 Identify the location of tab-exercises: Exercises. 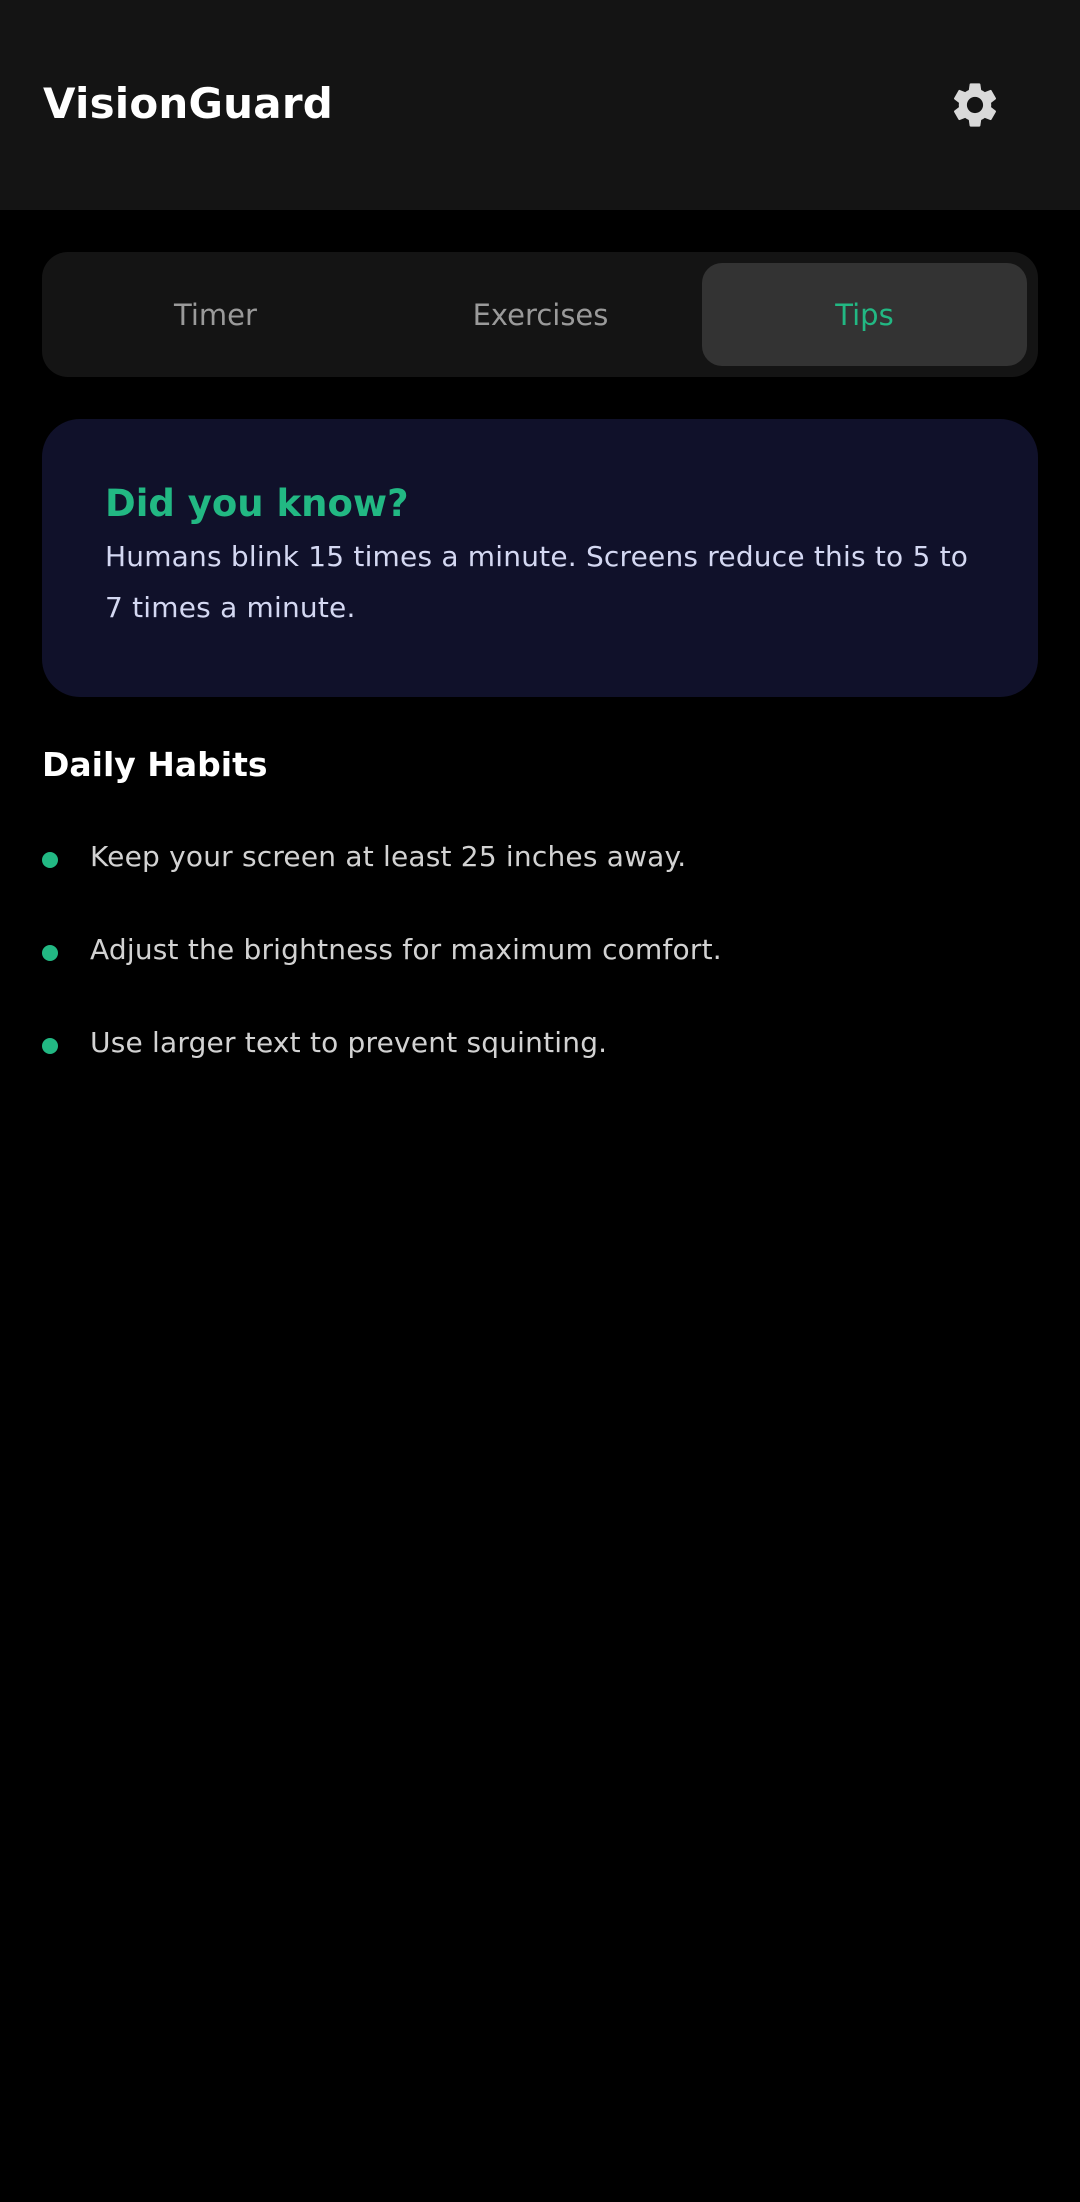
(540, 314).